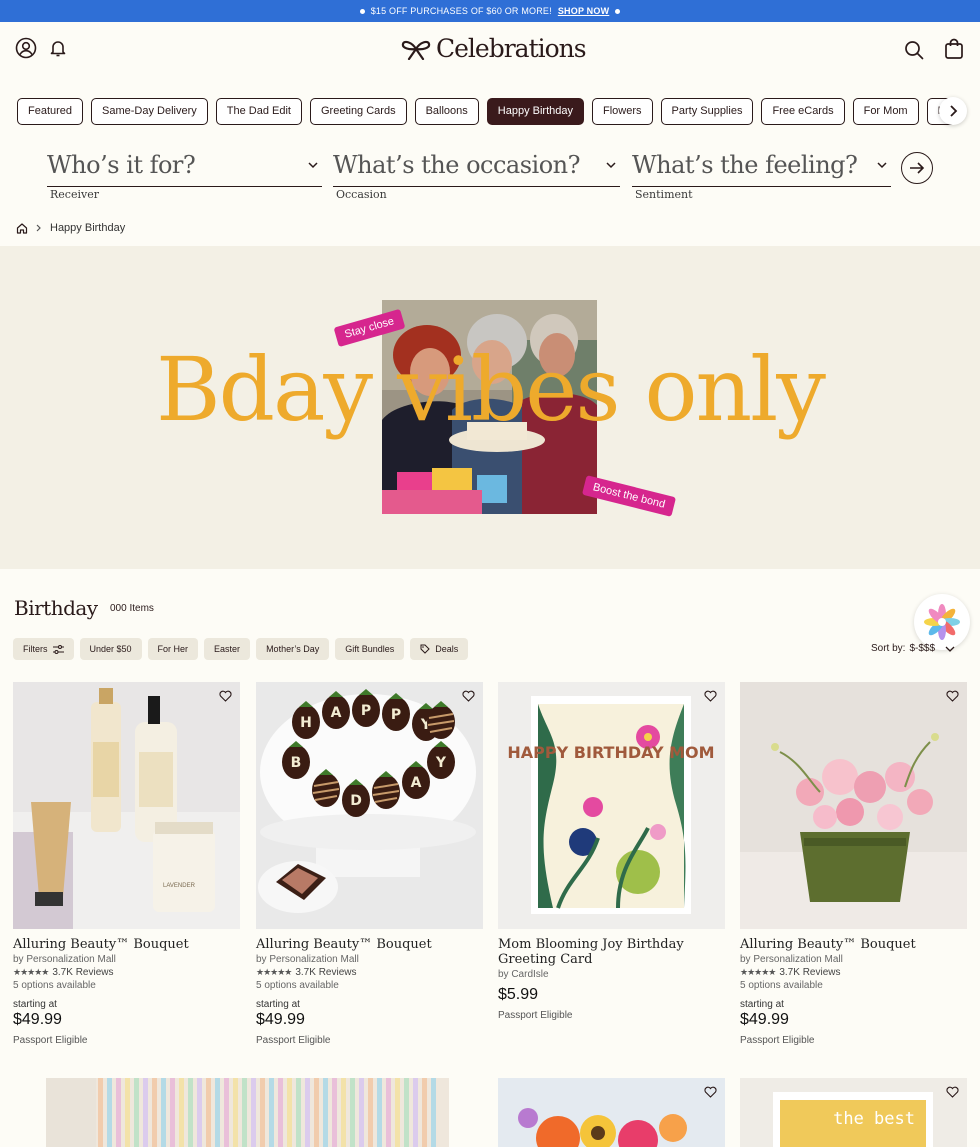 Image resolution: width=980 pixels, height=1147 pixels. Describe the element at coordinates (707, 111) in the screenshot. I see `category-chip: Party Supplies` at that location.